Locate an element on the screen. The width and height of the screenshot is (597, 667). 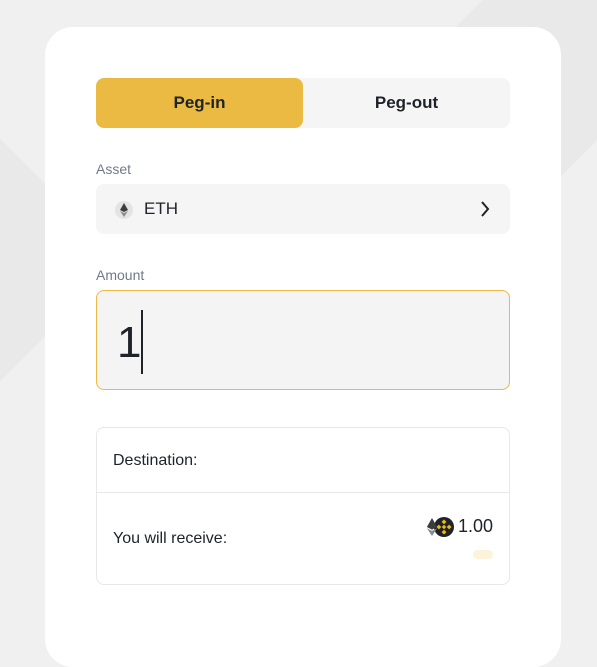
tab-peg-out: Peg-out is located at coordinates (406, 103).